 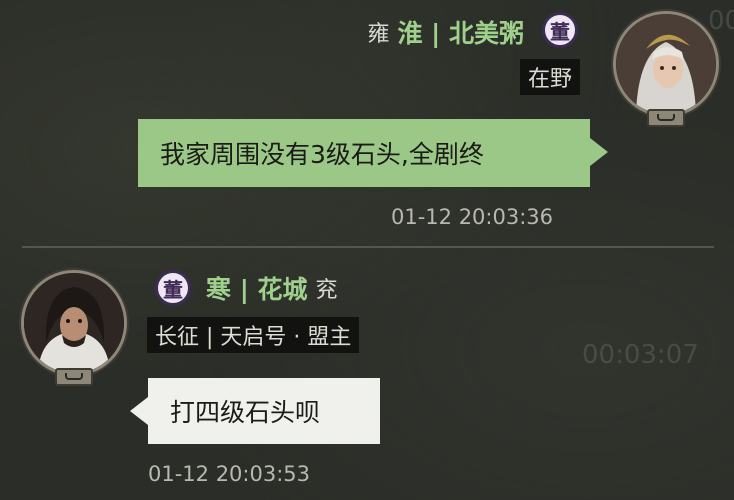 What do you see at coordinates (460, 32) in the screenshot?
I see `sender-name: 淮 | 北美粥` at bounding box center [460, 32].